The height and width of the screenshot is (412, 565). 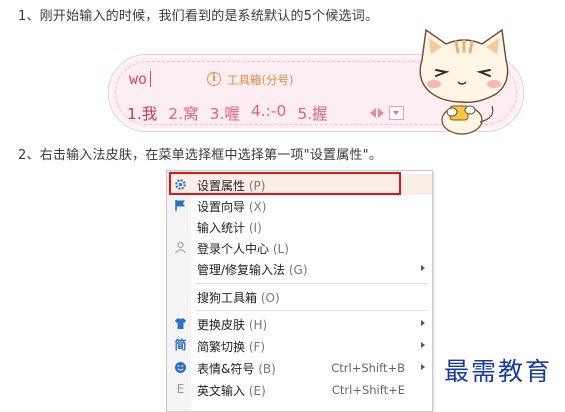 I want to click on menu-item-input-stats: 输入统计 (I), so click(x=299, y=226).